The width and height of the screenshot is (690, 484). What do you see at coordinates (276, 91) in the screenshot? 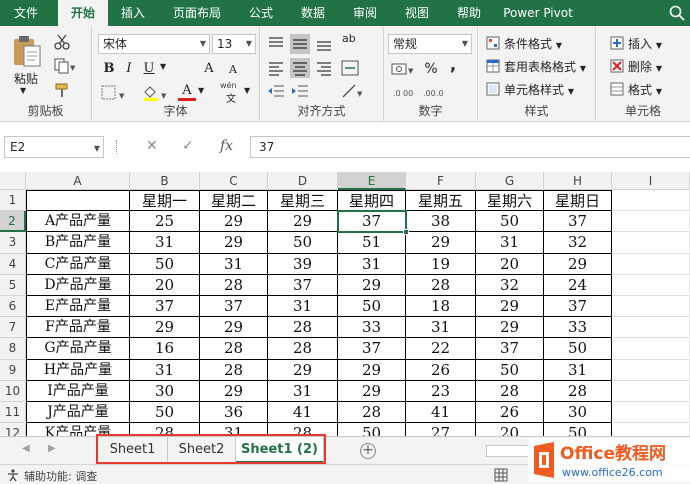
I see `decrease-indent-icon` at bounding box center [276, 91].